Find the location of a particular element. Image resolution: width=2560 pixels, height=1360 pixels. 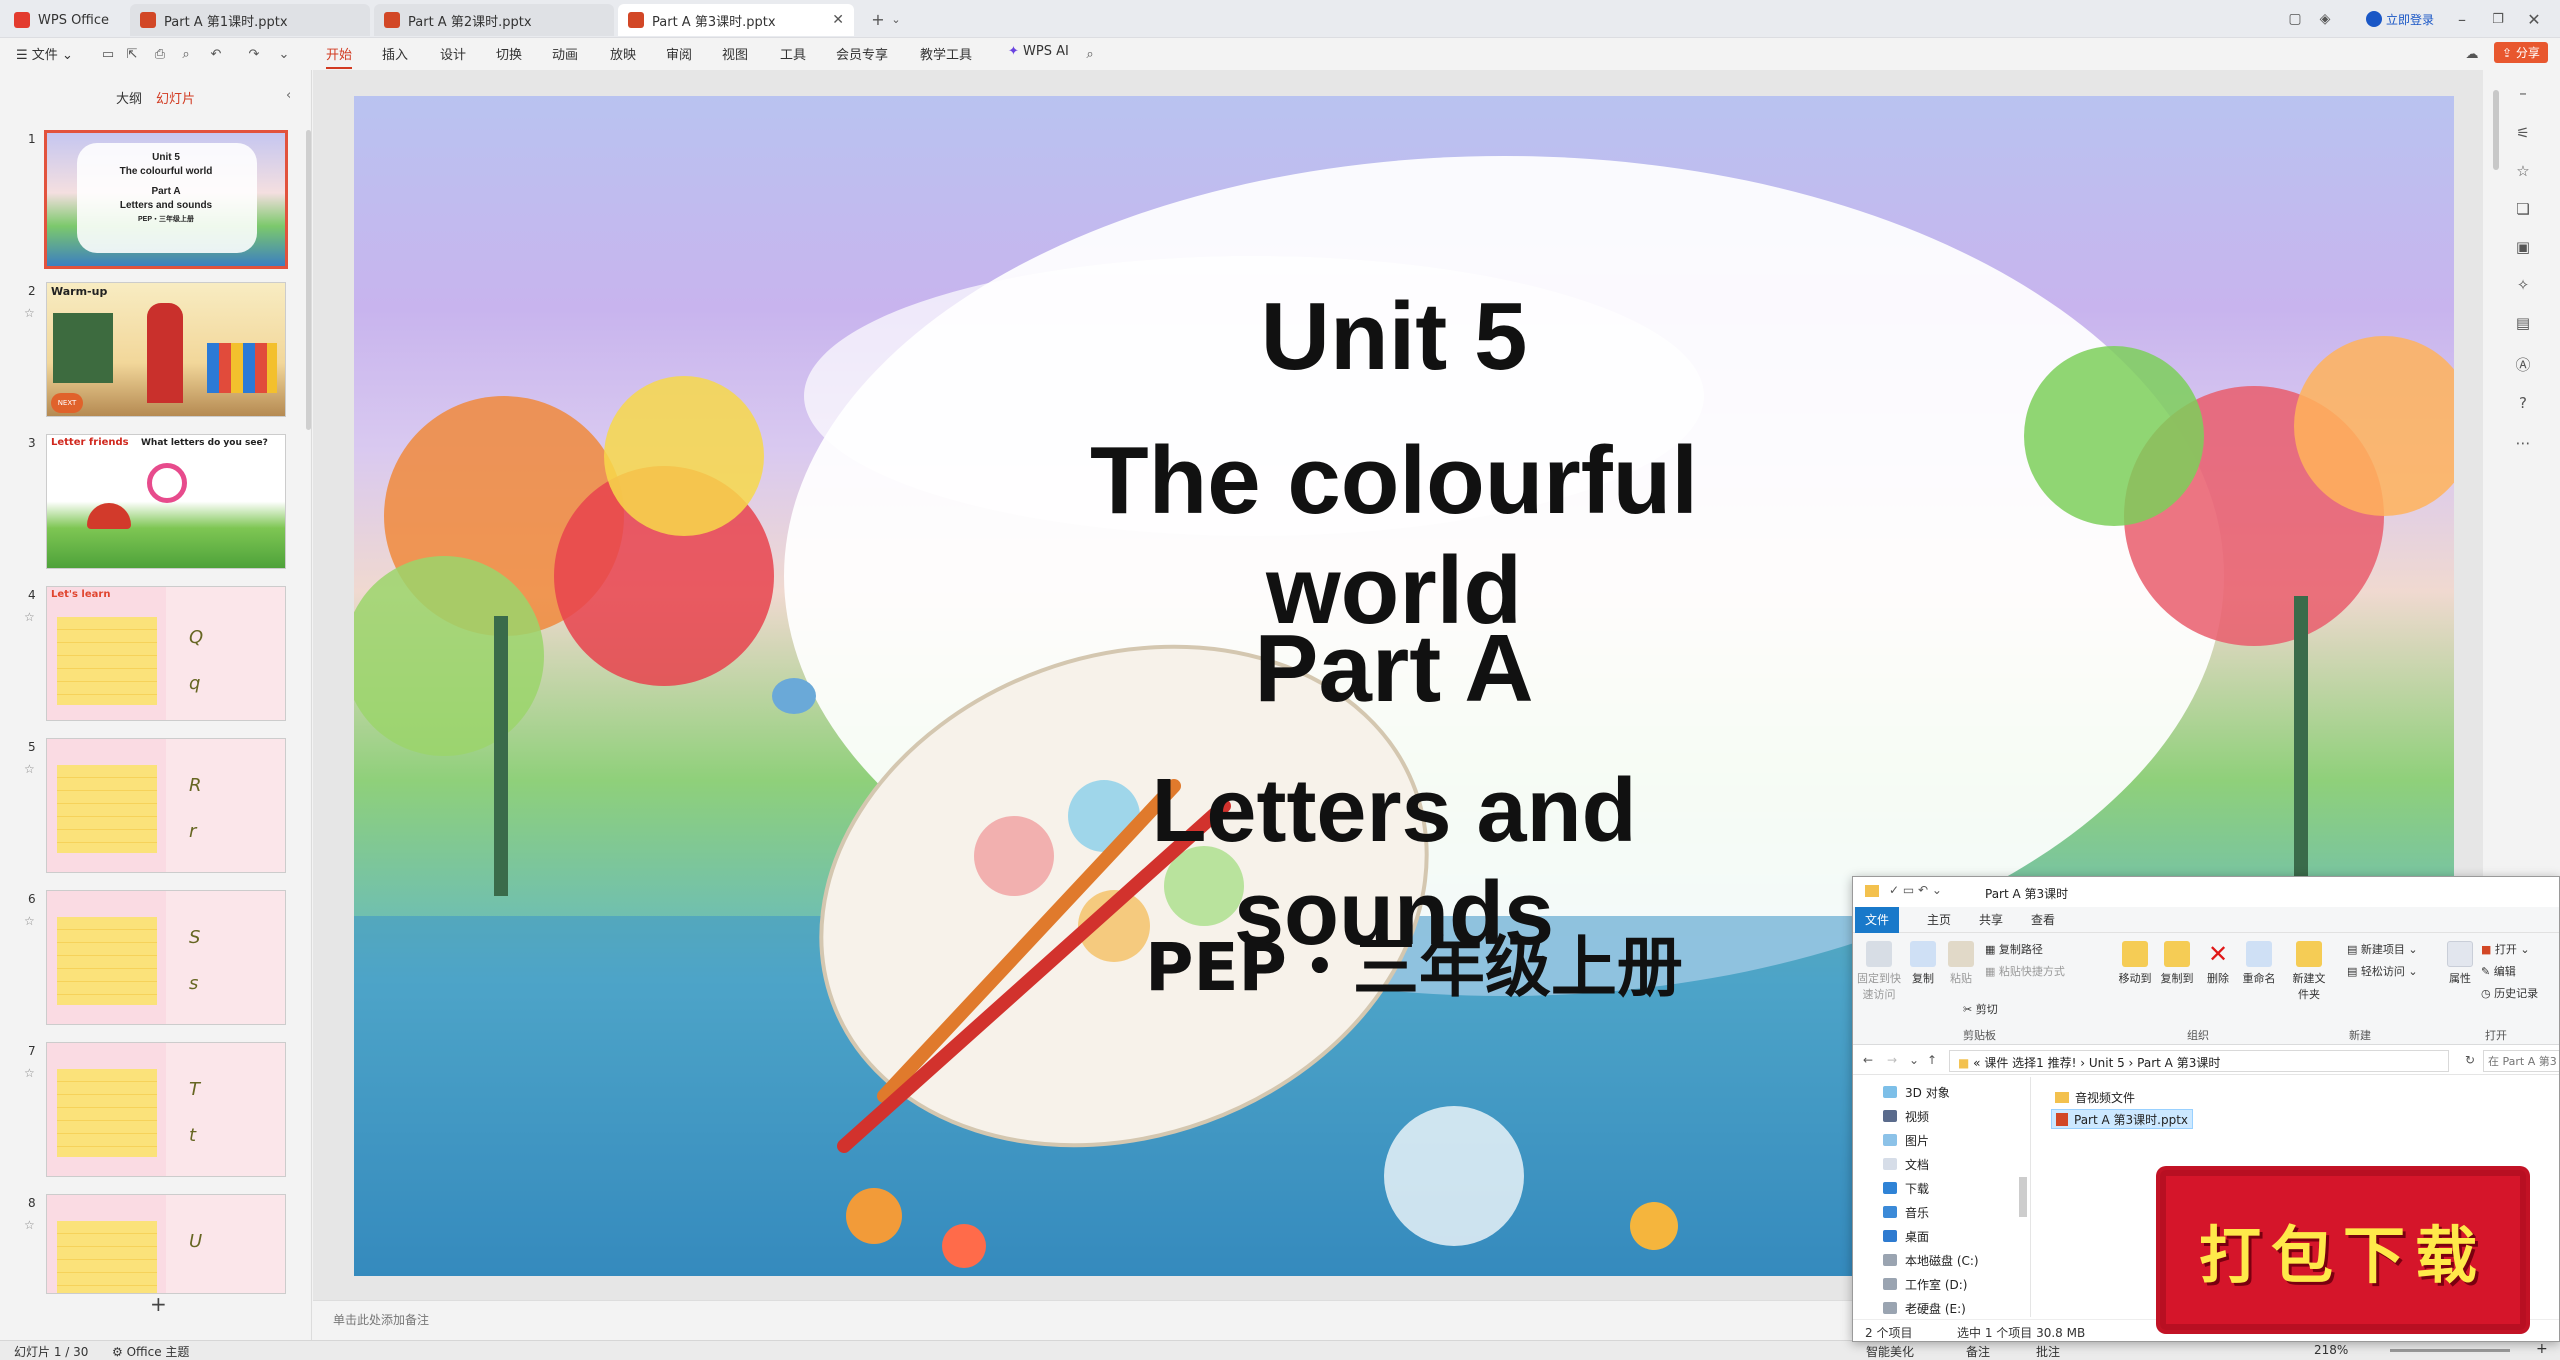

undo-icon: ↶ is located at coordinates (216, 54).